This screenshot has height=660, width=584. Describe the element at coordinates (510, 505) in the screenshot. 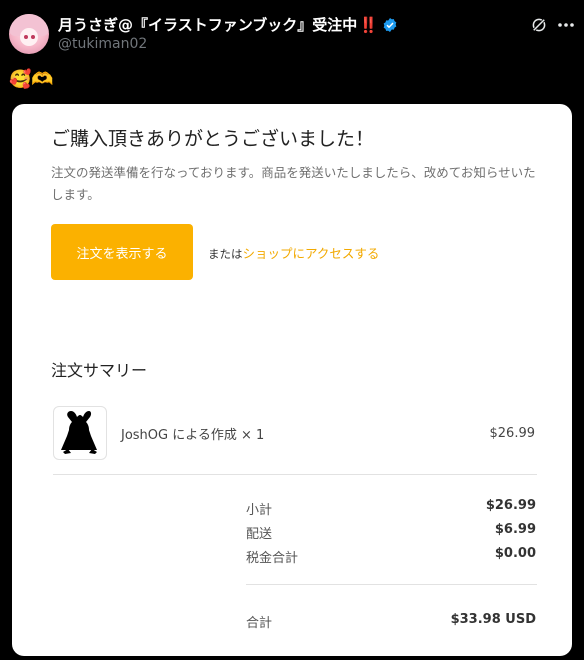

I see `subtotal-value: $26.99` at that location.